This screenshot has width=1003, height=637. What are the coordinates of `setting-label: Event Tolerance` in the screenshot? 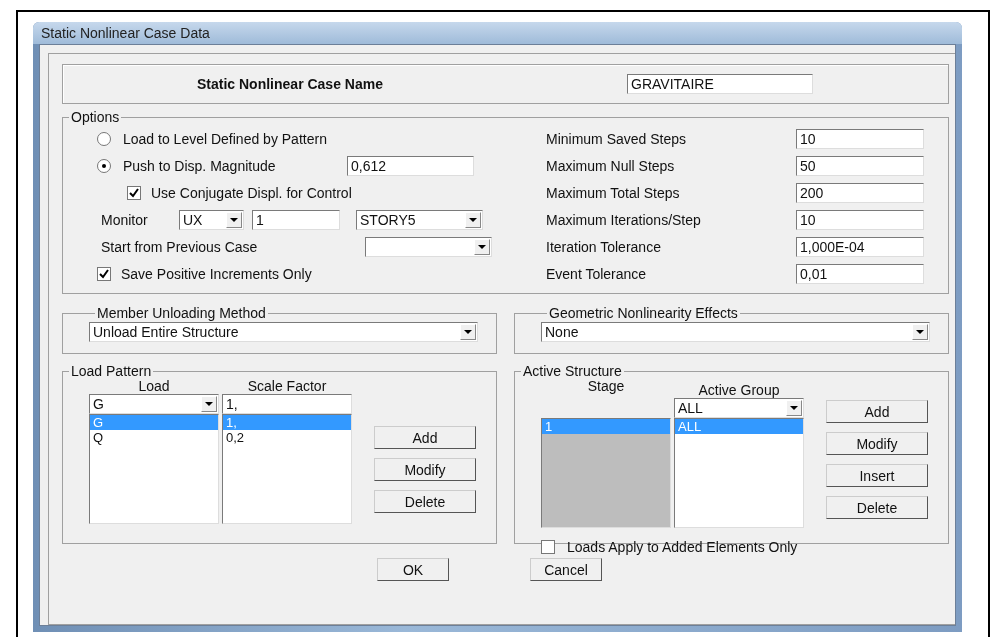 It's located at (597, 273).